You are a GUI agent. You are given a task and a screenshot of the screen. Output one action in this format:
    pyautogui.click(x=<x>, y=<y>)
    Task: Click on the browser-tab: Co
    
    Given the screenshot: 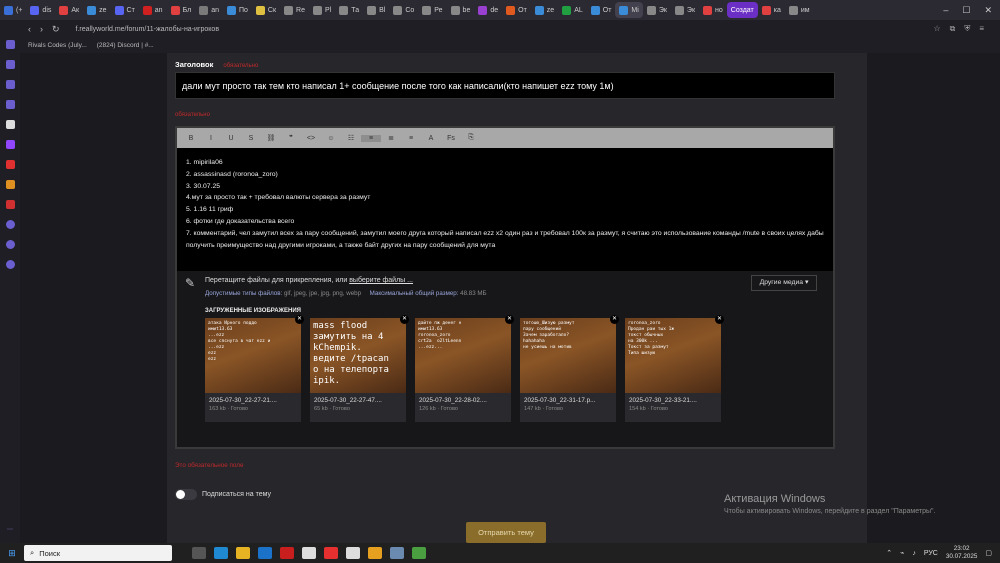 What is the action you would take?
    pyautogui.click(x=403, y=10)
    